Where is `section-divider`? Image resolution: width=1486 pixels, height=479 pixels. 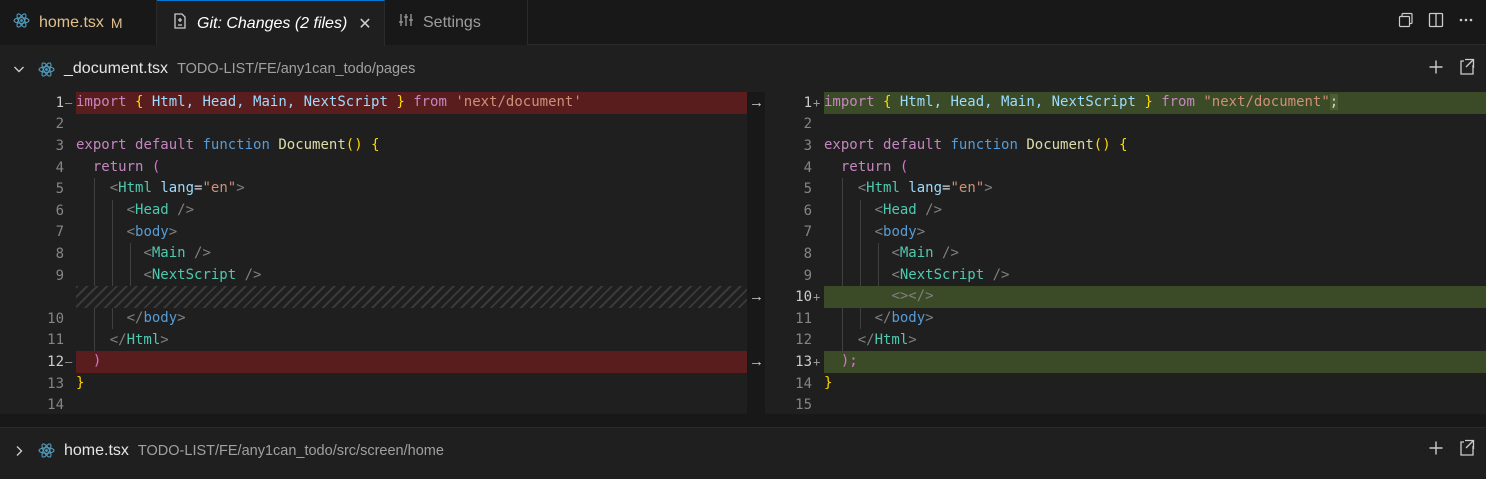 section-divider is located at coordinates (743, 420).